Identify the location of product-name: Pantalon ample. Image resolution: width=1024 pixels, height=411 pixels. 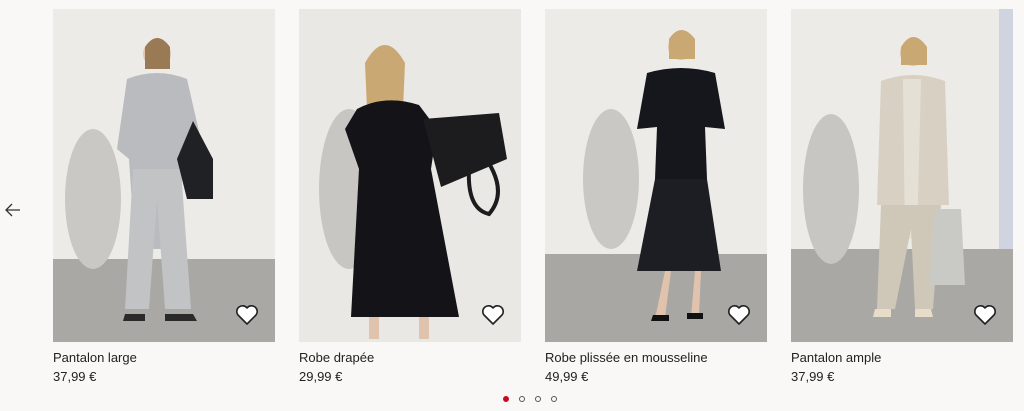
(902, 358).